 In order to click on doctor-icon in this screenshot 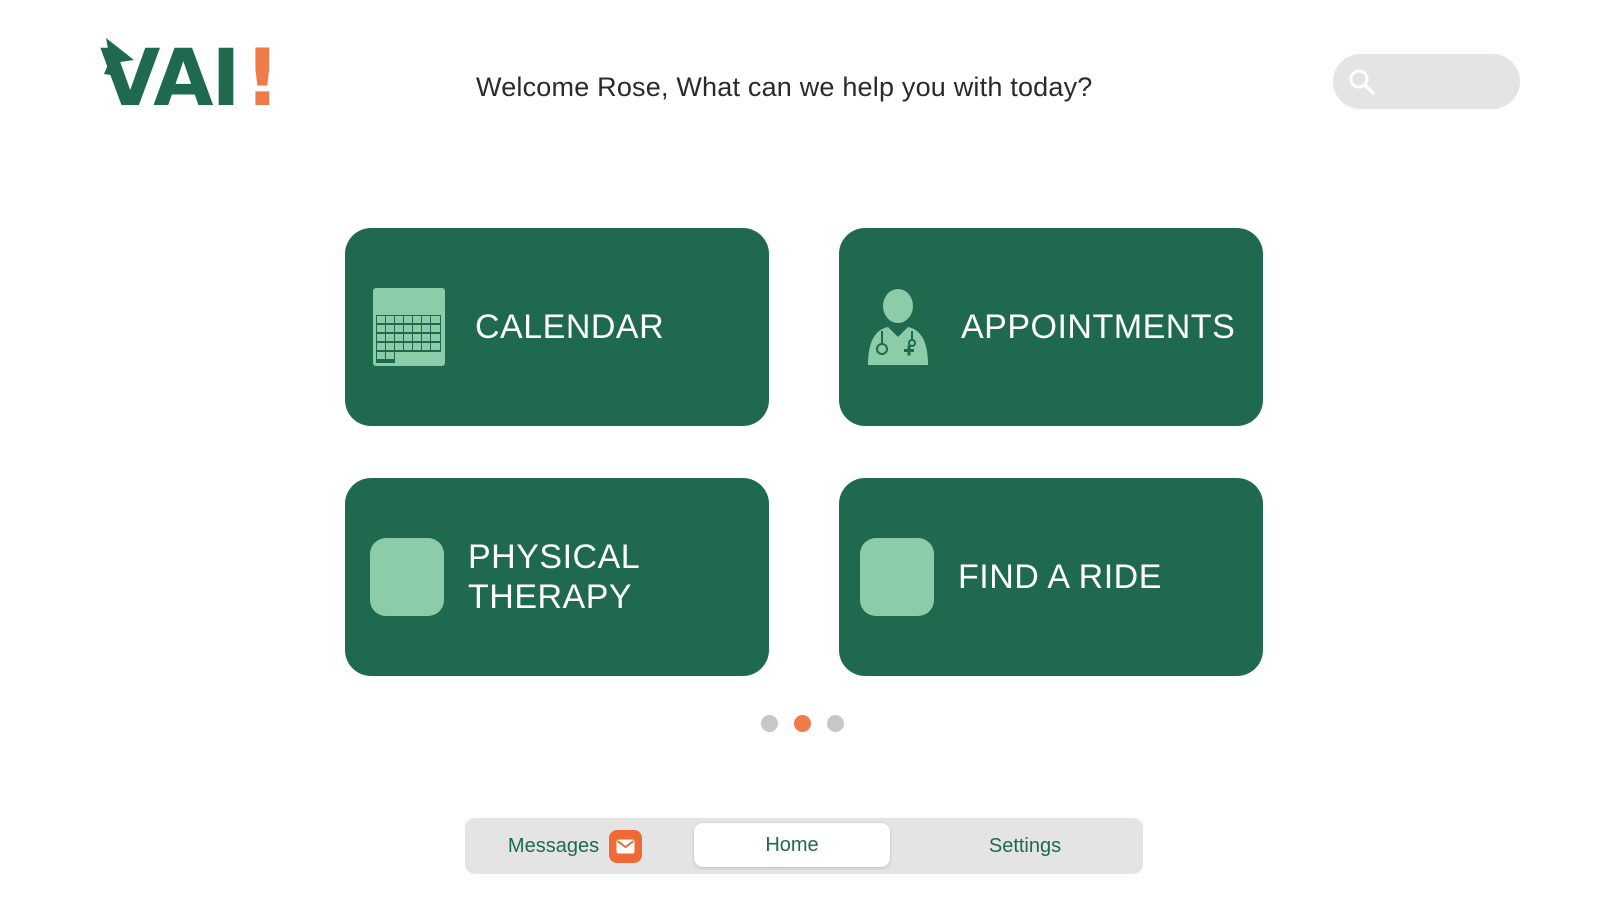, I will do `click(898, 327)`.